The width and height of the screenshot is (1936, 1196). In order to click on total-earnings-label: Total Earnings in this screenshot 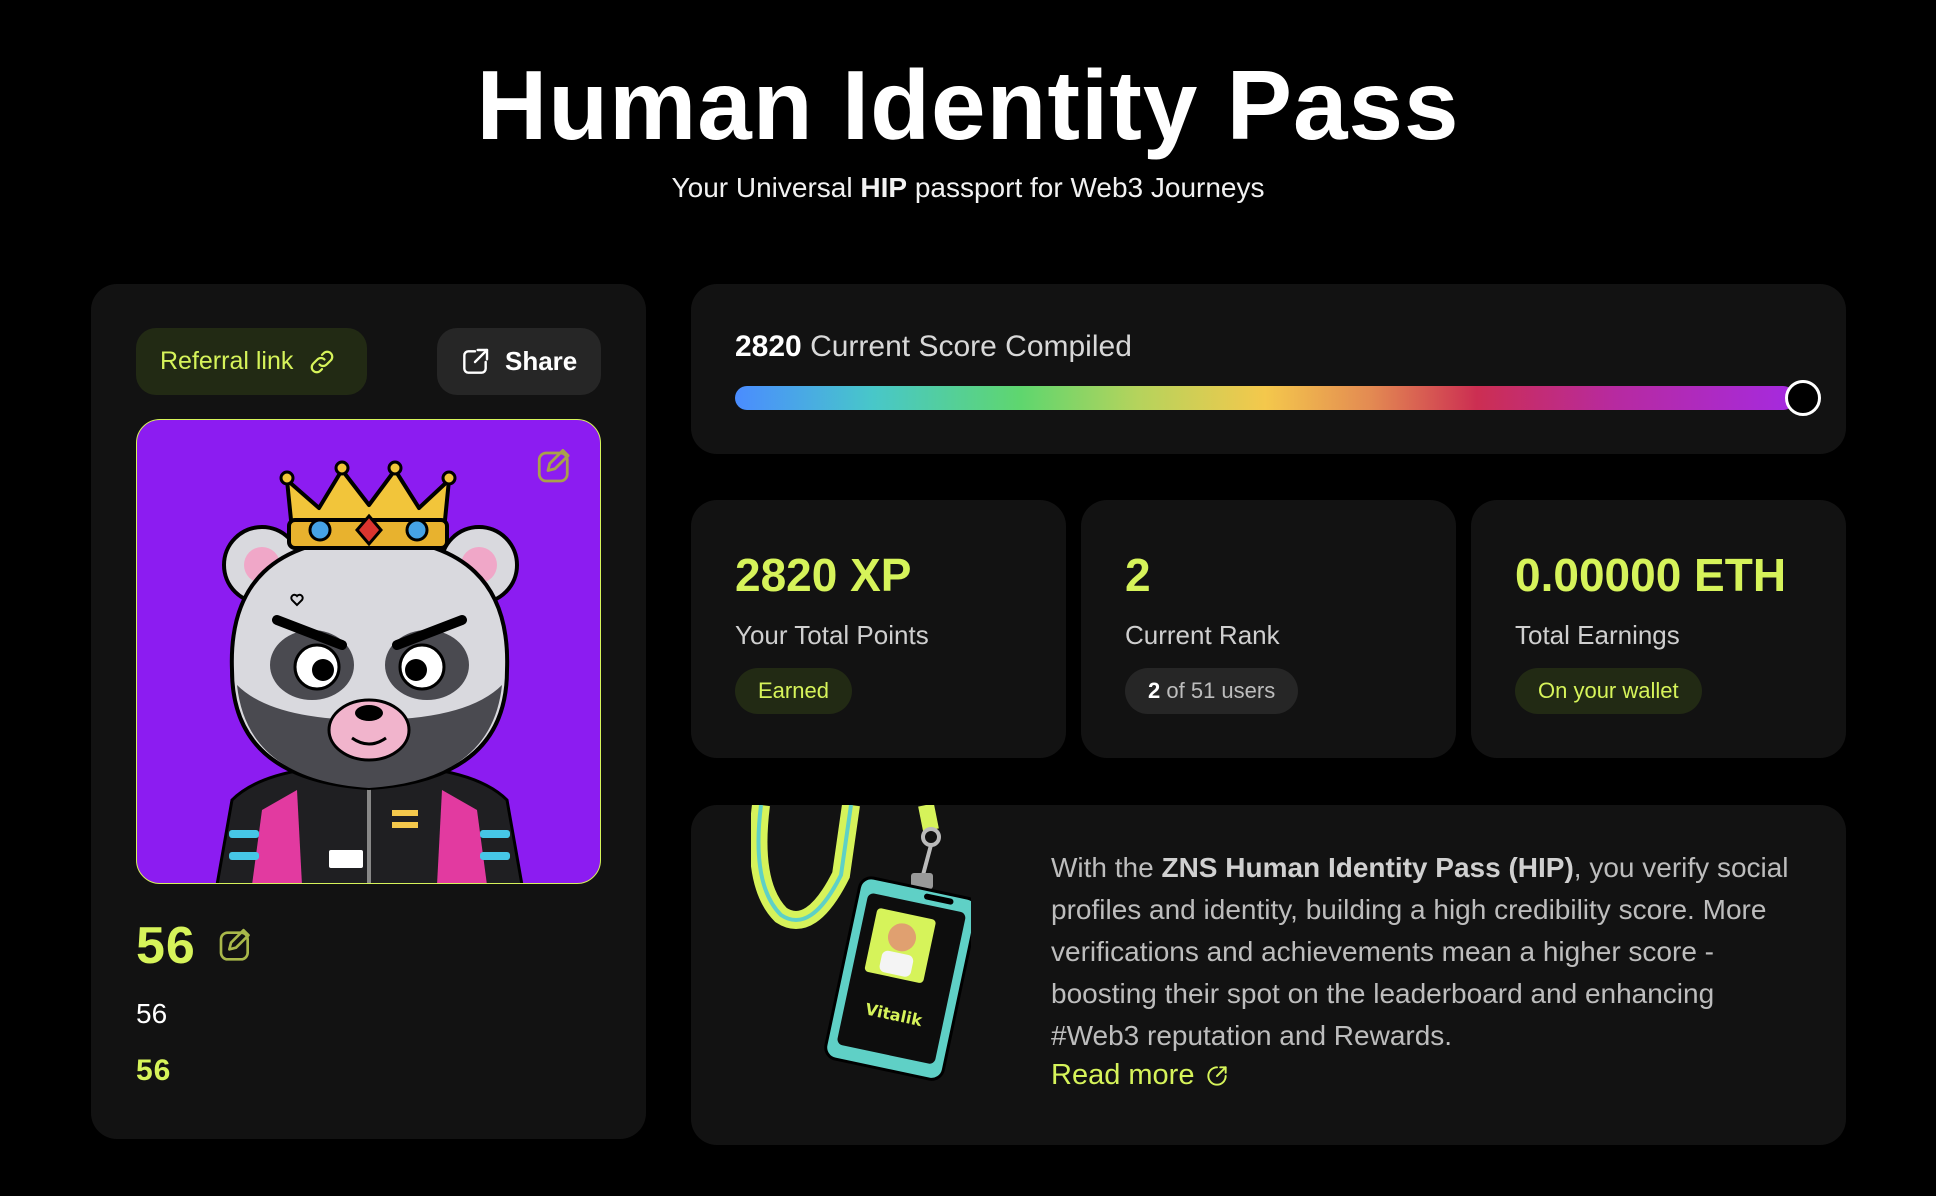, I will do `click(1597, 635)`.